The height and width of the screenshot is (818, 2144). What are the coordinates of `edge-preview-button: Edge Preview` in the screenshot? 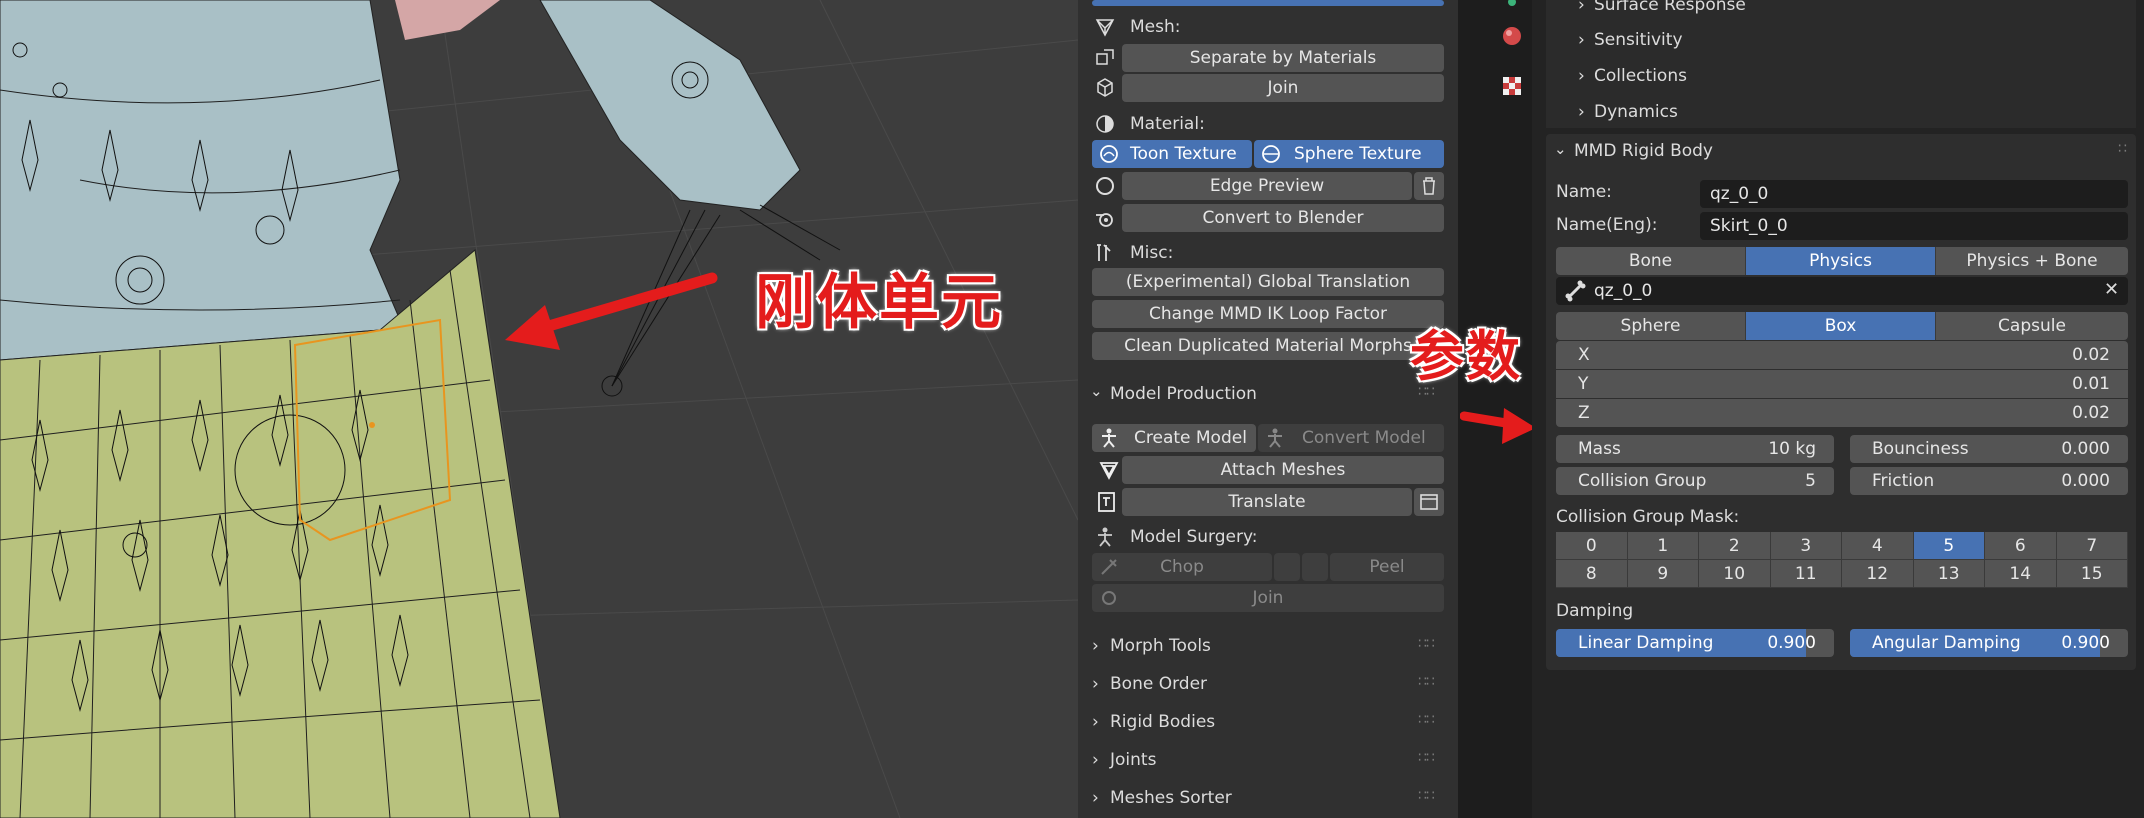 It's located at (1267, 186).